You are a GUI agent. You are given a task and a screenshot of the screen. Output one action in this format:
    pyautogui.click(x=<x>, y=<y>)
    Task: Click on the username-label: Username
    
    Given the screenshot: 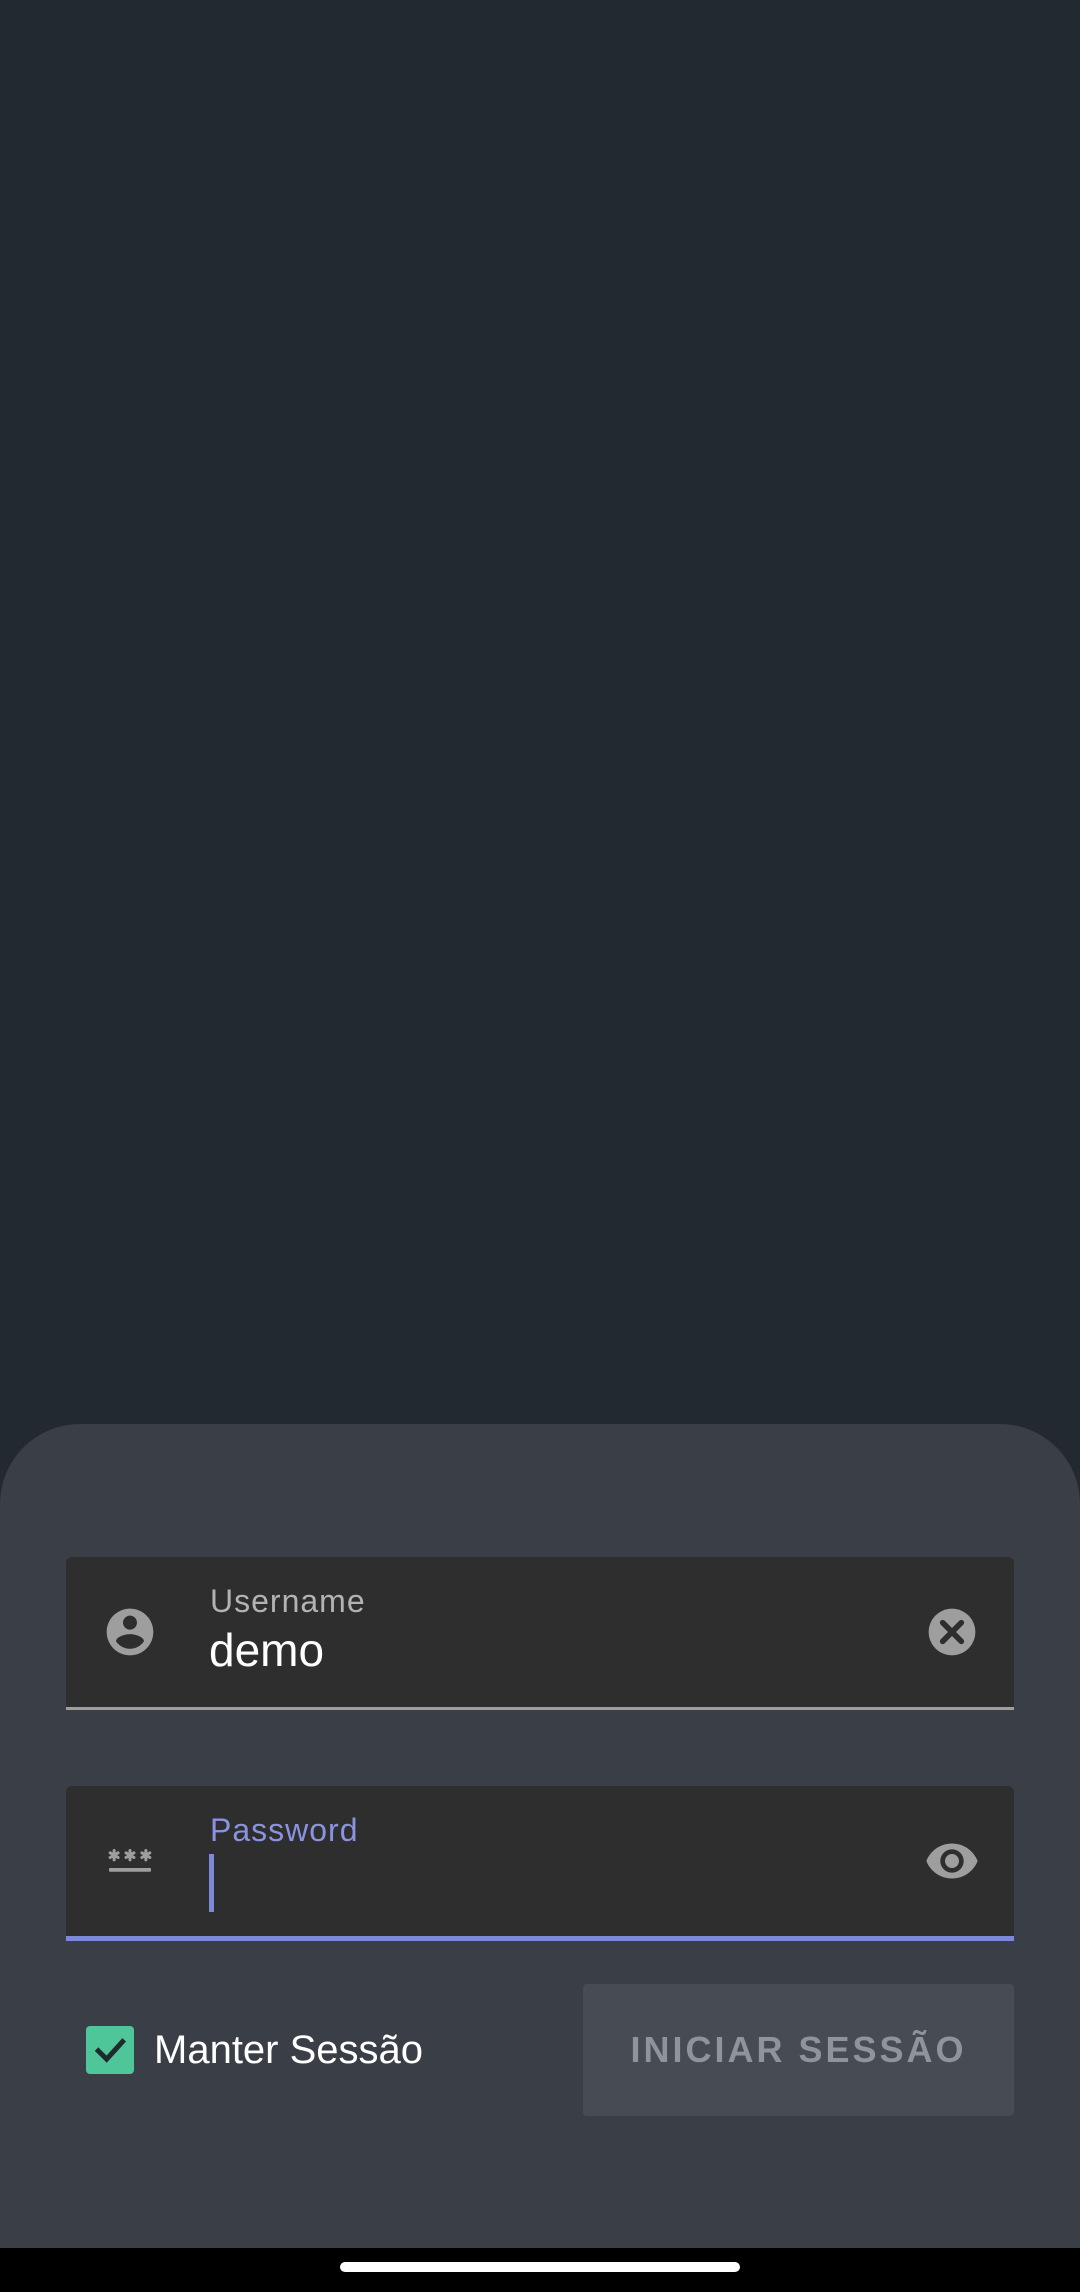 What is the action you would take?
    pyautogui.click(x=288, y=1601)
    